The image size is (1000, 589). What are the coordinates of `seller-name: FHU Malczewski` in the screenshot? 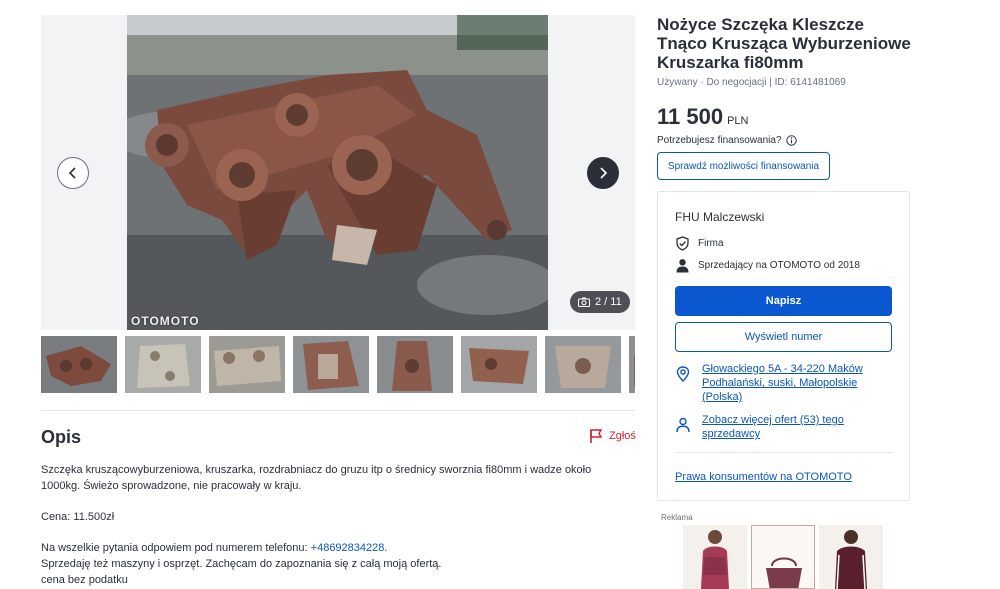 It's located at (720, 217).